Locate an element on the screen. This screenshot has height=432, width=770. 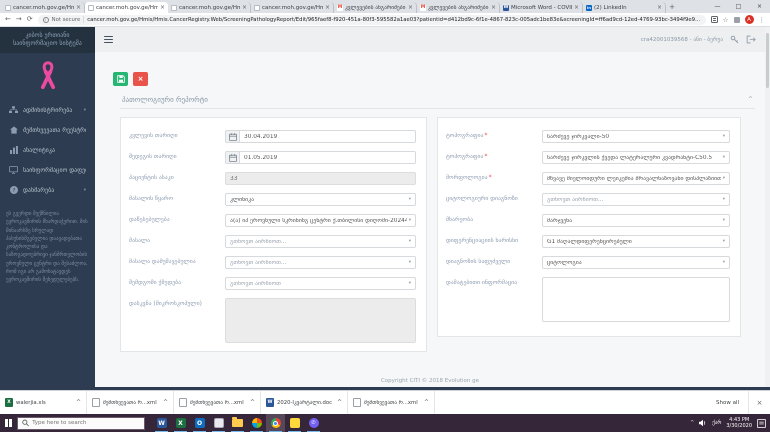
site-info-icon: i is located at coordinates (45, 19).